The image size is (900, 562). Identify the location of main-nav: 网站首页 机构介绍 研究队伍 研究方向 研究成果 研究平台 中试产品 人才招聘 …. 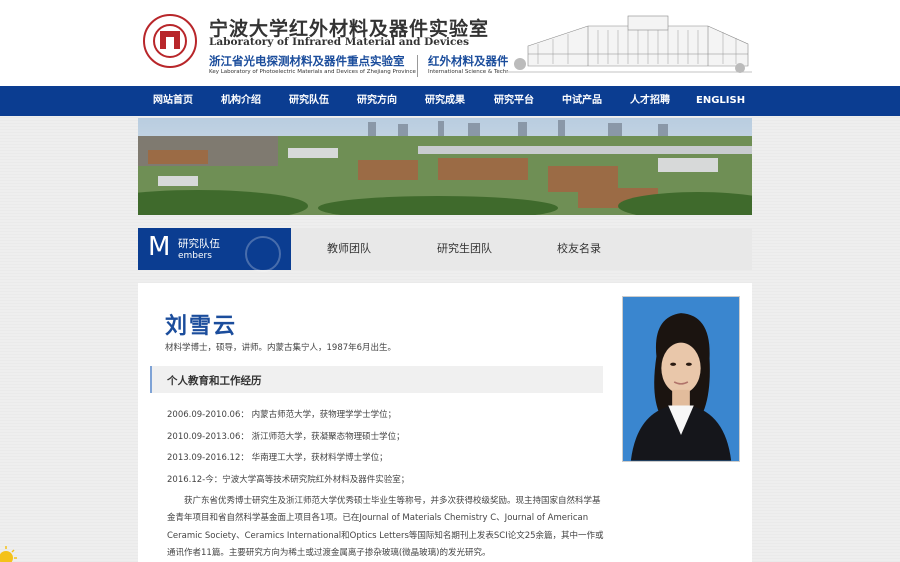
(450, 101).